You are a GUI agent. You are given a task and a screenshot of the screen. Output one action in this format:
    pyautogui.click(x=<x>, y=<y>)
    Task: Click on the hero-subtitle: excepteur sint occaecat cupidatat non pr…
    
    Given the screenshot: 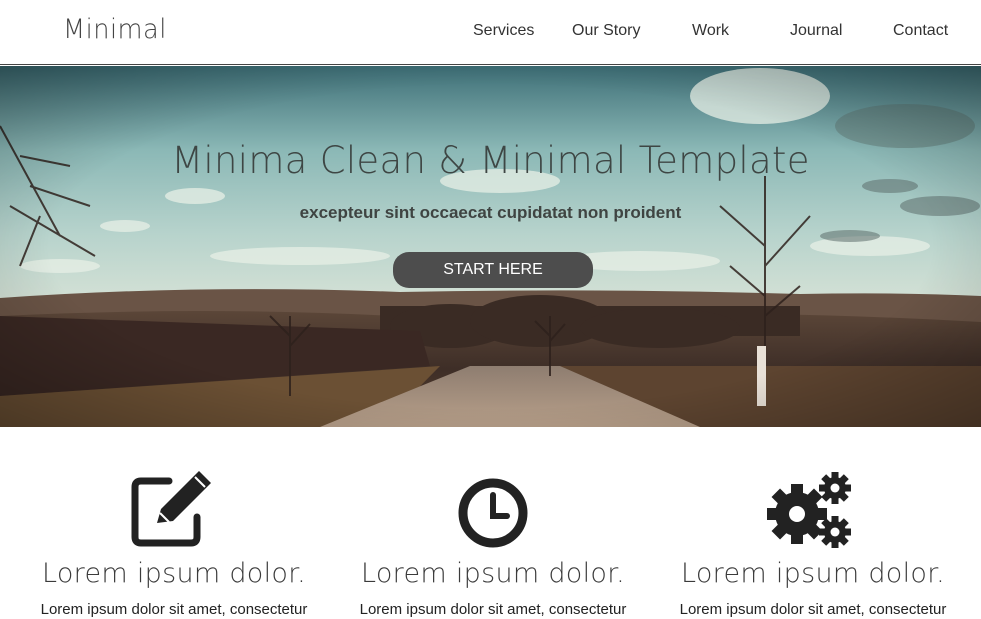 What is the action you would take?
    pyautogui.click(x=490, y=212)
    